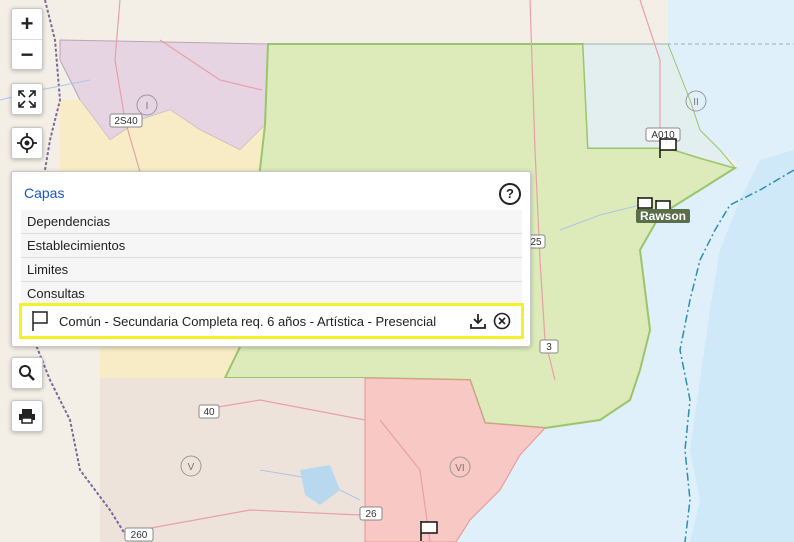 The height and width of the screenshot is (542, 794). What do you see at coordinates (271, 246) in the screenshot?
I see `layer-item-establecimientos: Establecimientos` at bounding box center [271, 246].